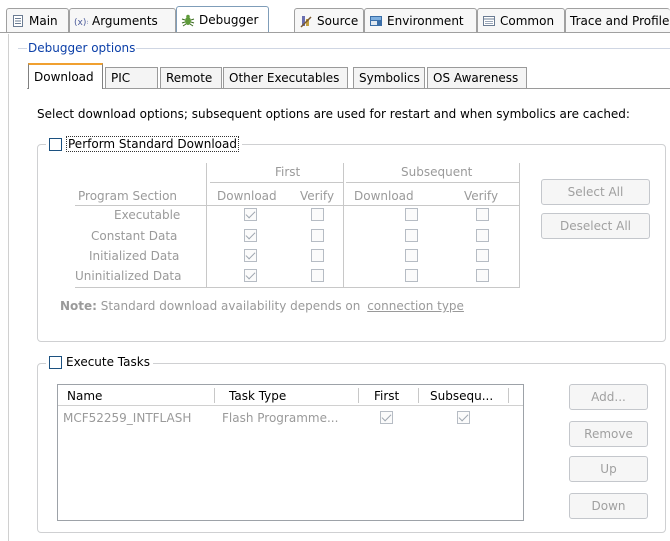 This screenshot has height=541, width=670. What do you see at coordinates (81, 23) in the screenshot?
I see `svg-text: (x)=` at bounding box center [81, 23].